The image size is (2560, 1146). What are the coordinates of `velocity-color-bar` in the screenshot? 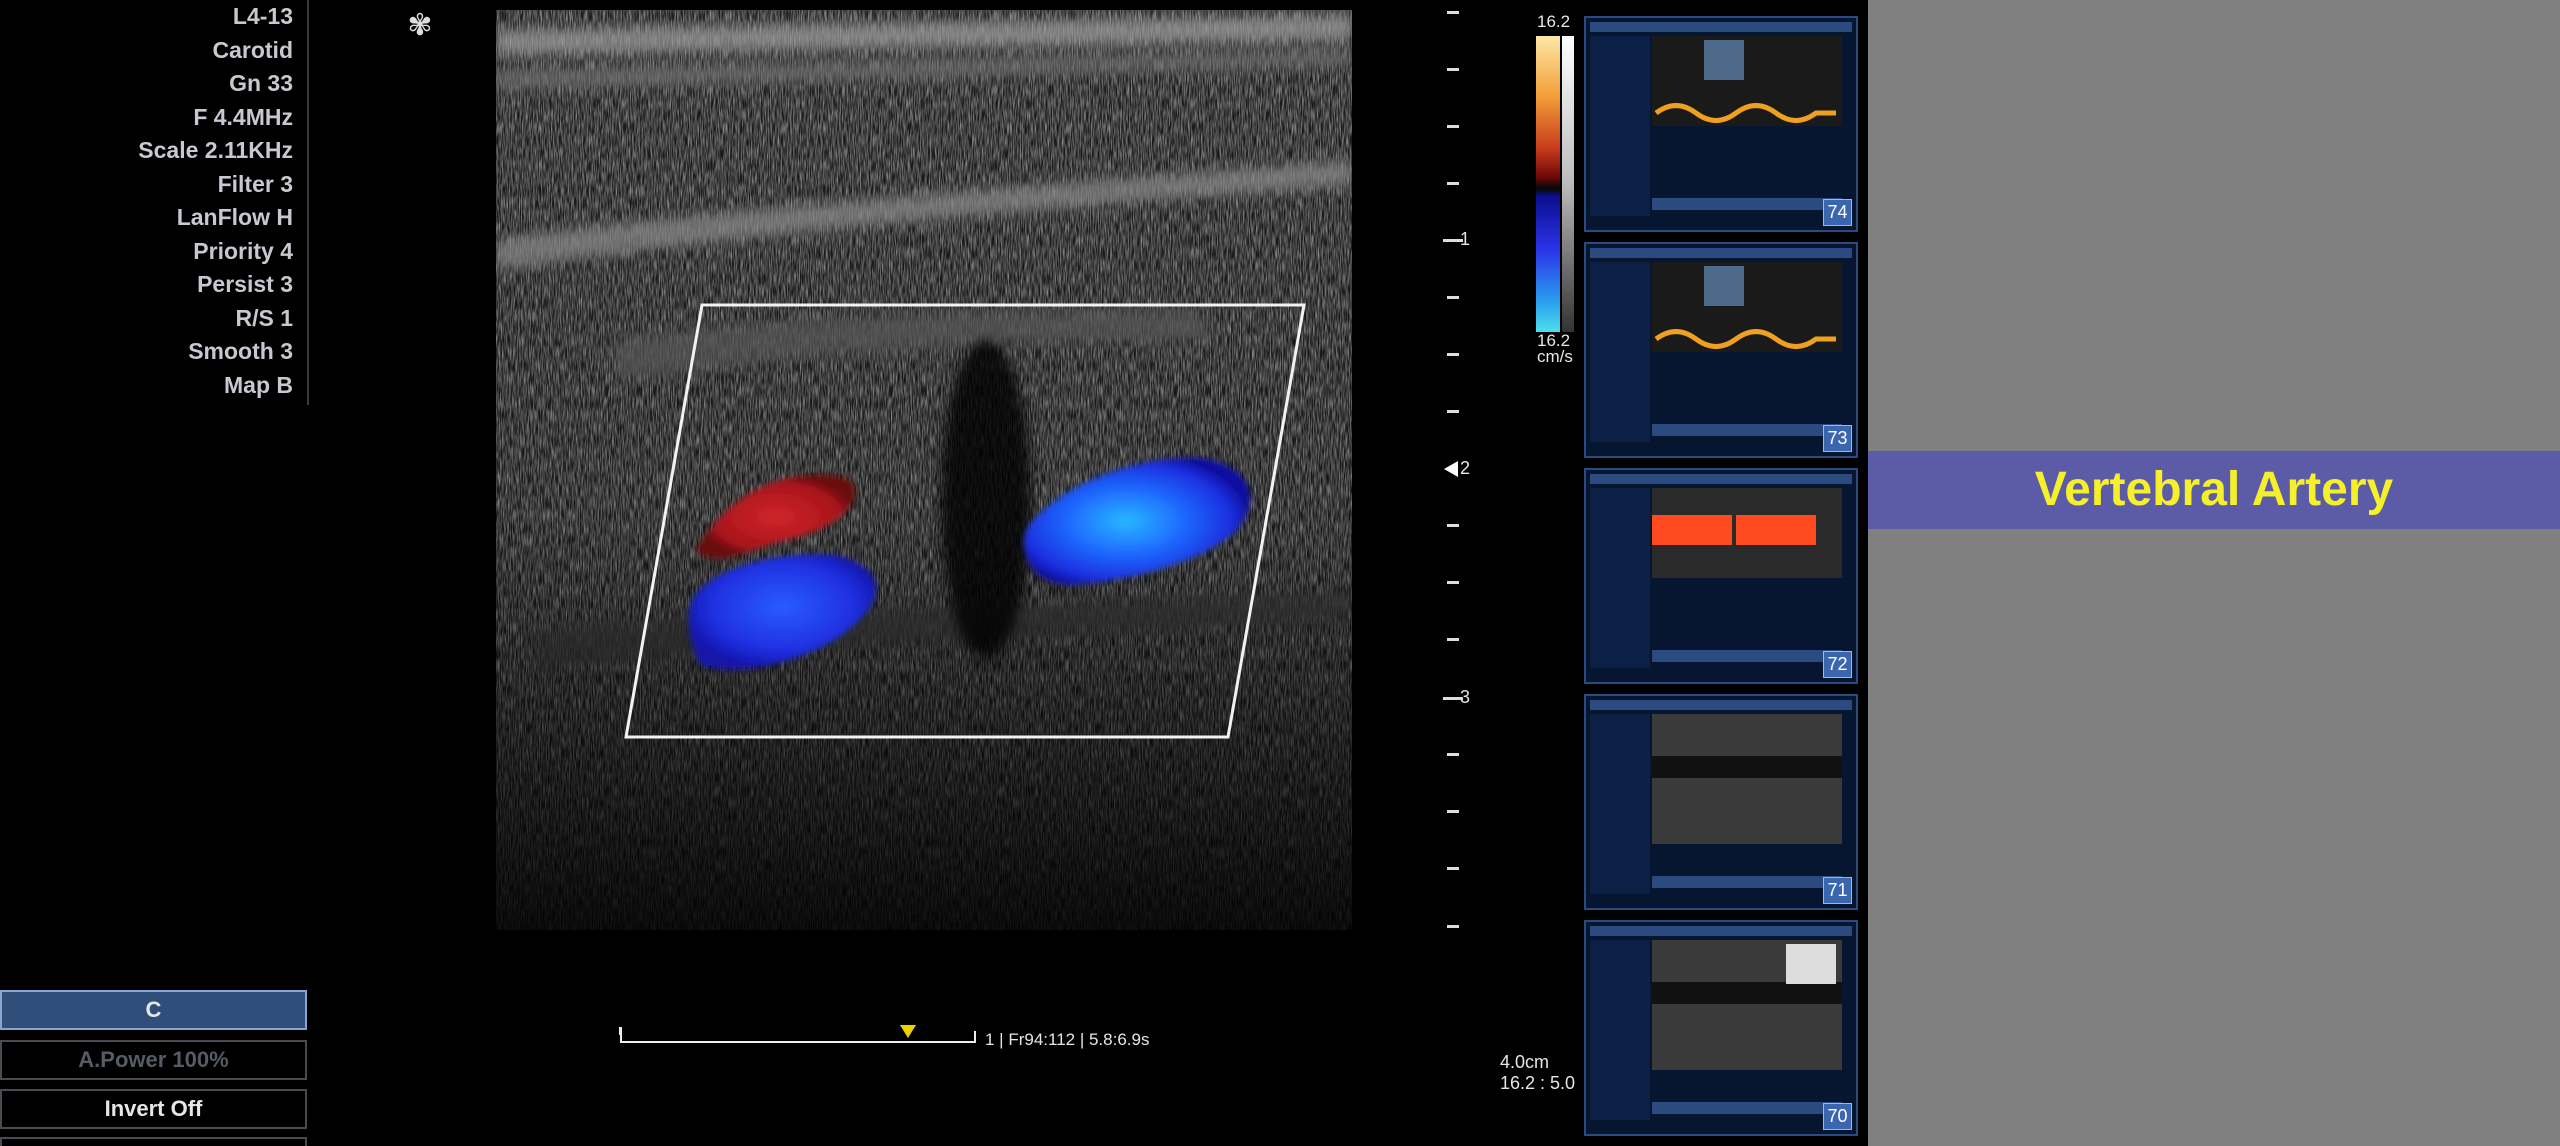 It's located at (1548, 184).